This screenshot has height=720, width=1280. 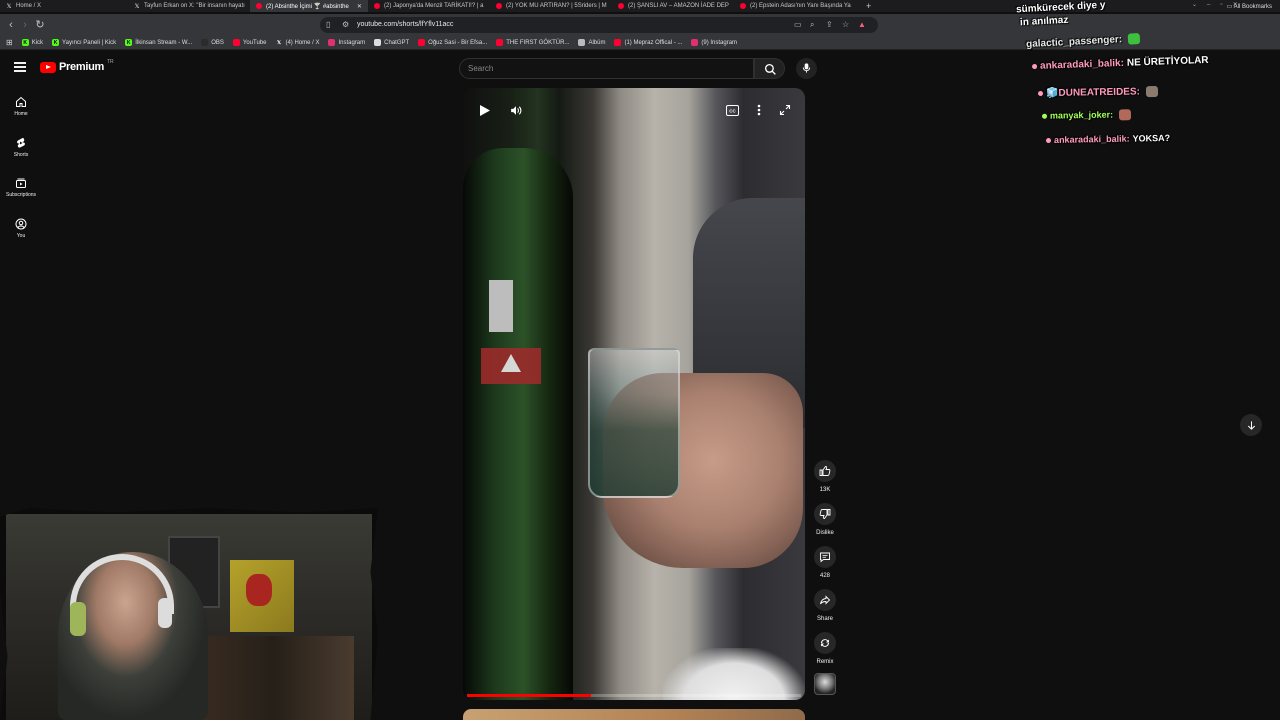 I want to click on next-video-button, so click(x=1251, y=425).